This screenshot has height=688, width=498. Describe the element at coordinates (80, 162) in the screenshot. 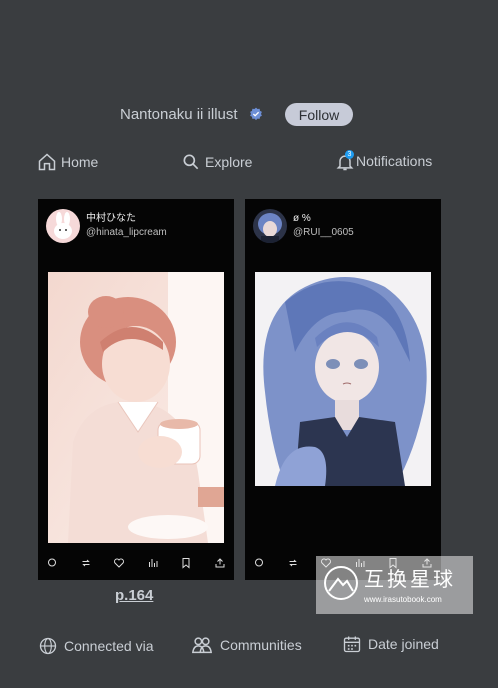

I see `nav-home-label: Home` at that location.